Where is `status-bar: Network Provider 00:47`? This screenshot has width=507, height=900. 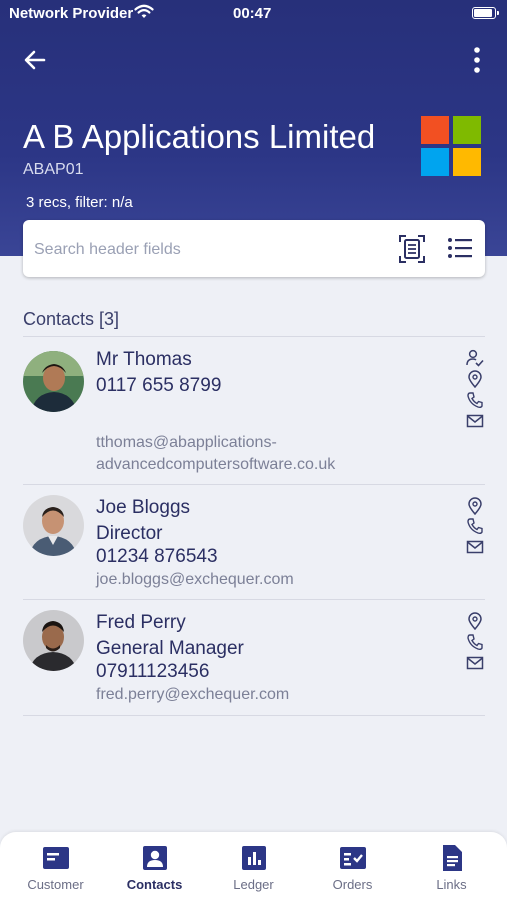 status-bar: Network Provider 00:47 is located at coordinates (253, 14).